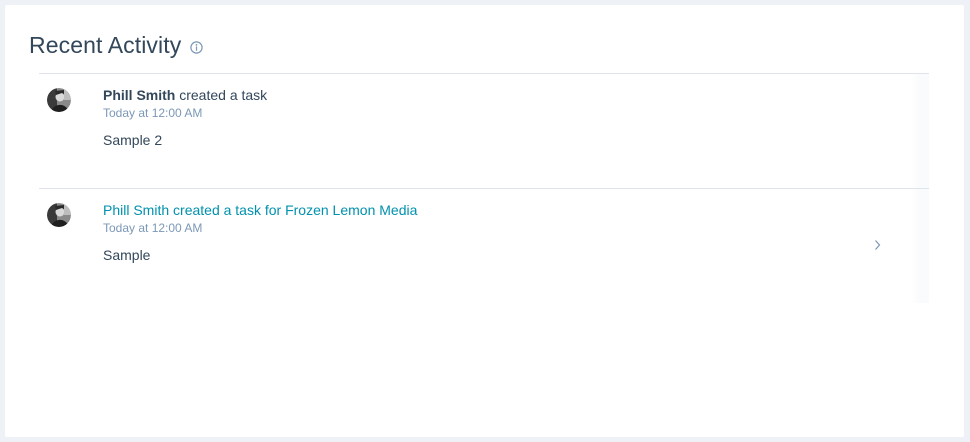 The height and width of the screenshot is (442, 970). I want to click on activity-headline: Phill Smith created a task, so click(185, 95).